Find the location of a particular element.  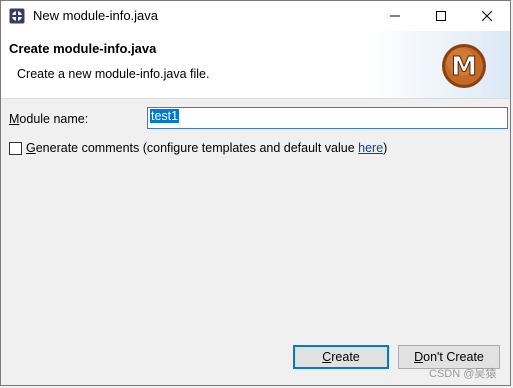

create-label: reate is located at coordinates (345, 357).